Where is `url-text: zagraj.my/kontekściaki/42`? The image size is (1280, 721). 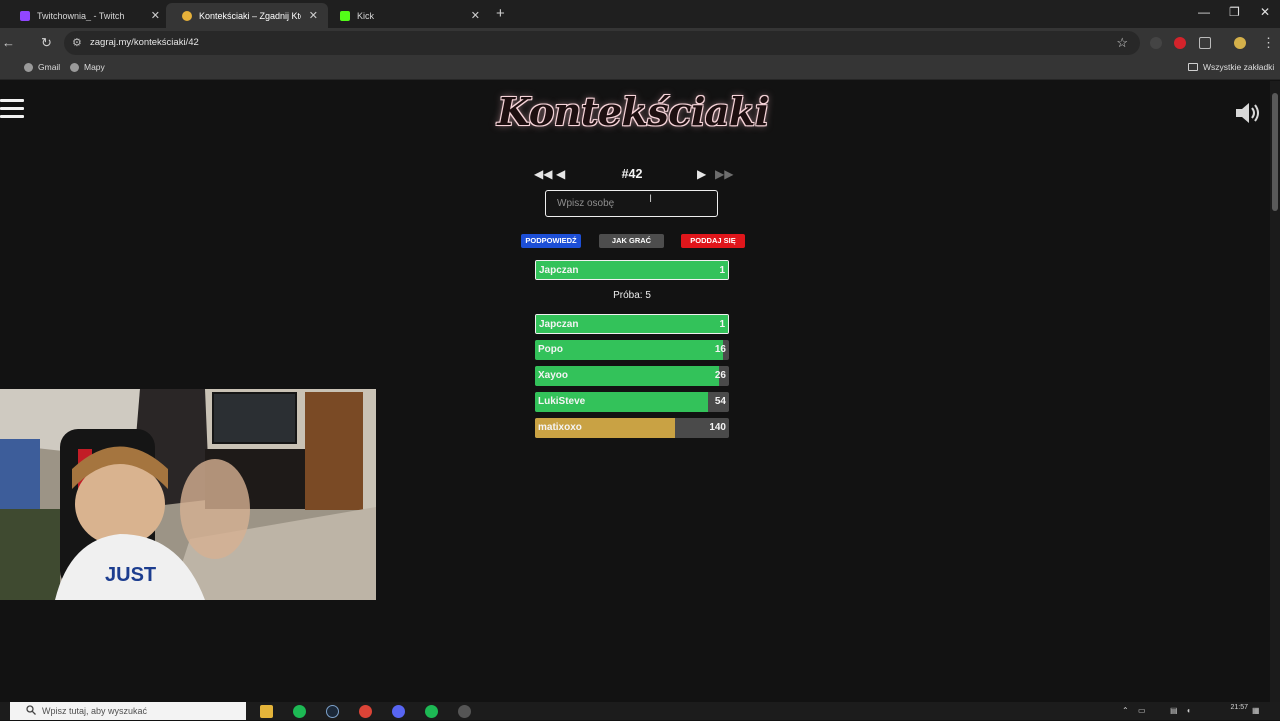 url-text: zagraj.my/kontekściaki/42 is located at coordinates (144, 42).